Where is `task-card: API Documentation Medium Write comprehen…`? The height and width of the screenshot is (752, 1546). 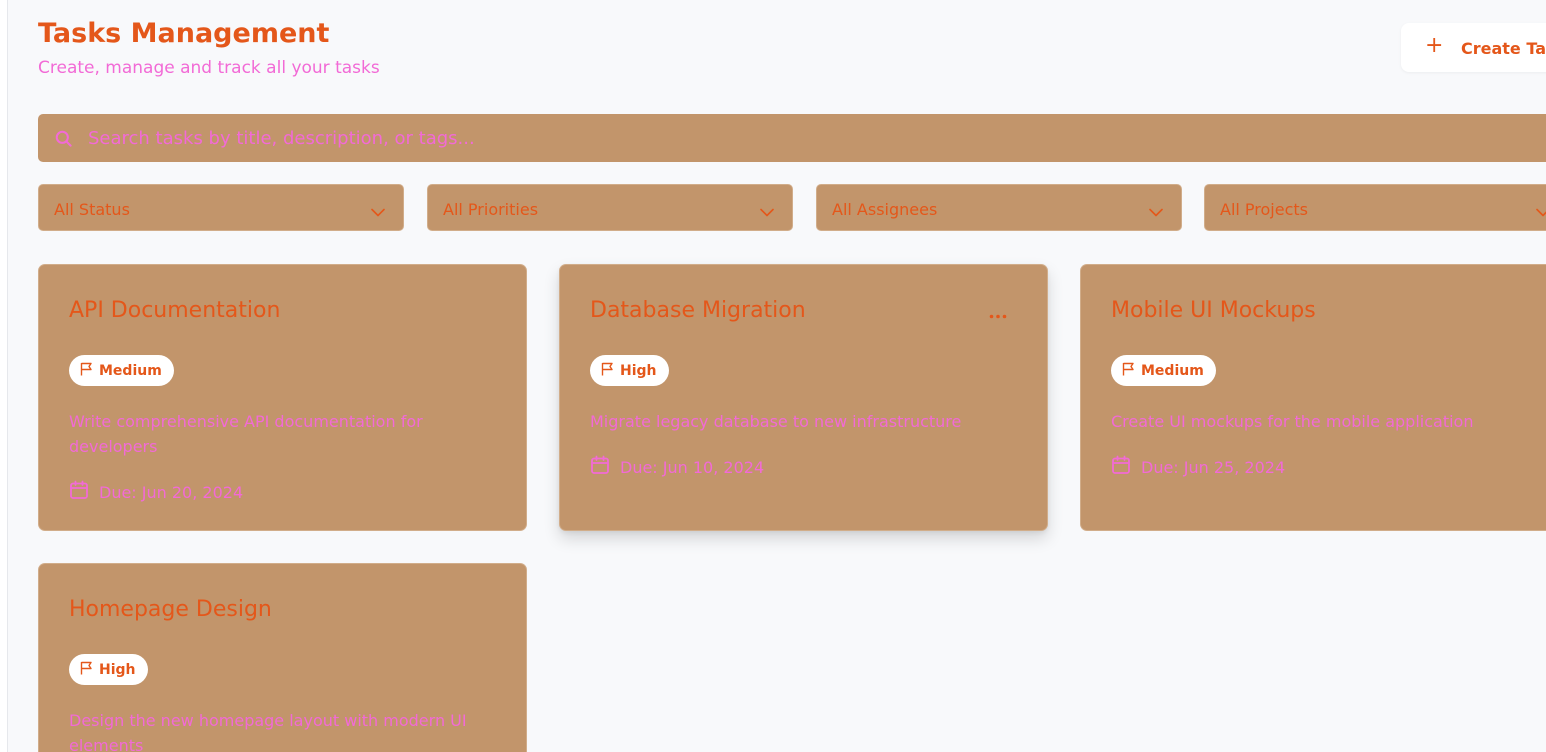
task-card: API Documentation Medium Write comprehen… is located at coordinates (282, 397).